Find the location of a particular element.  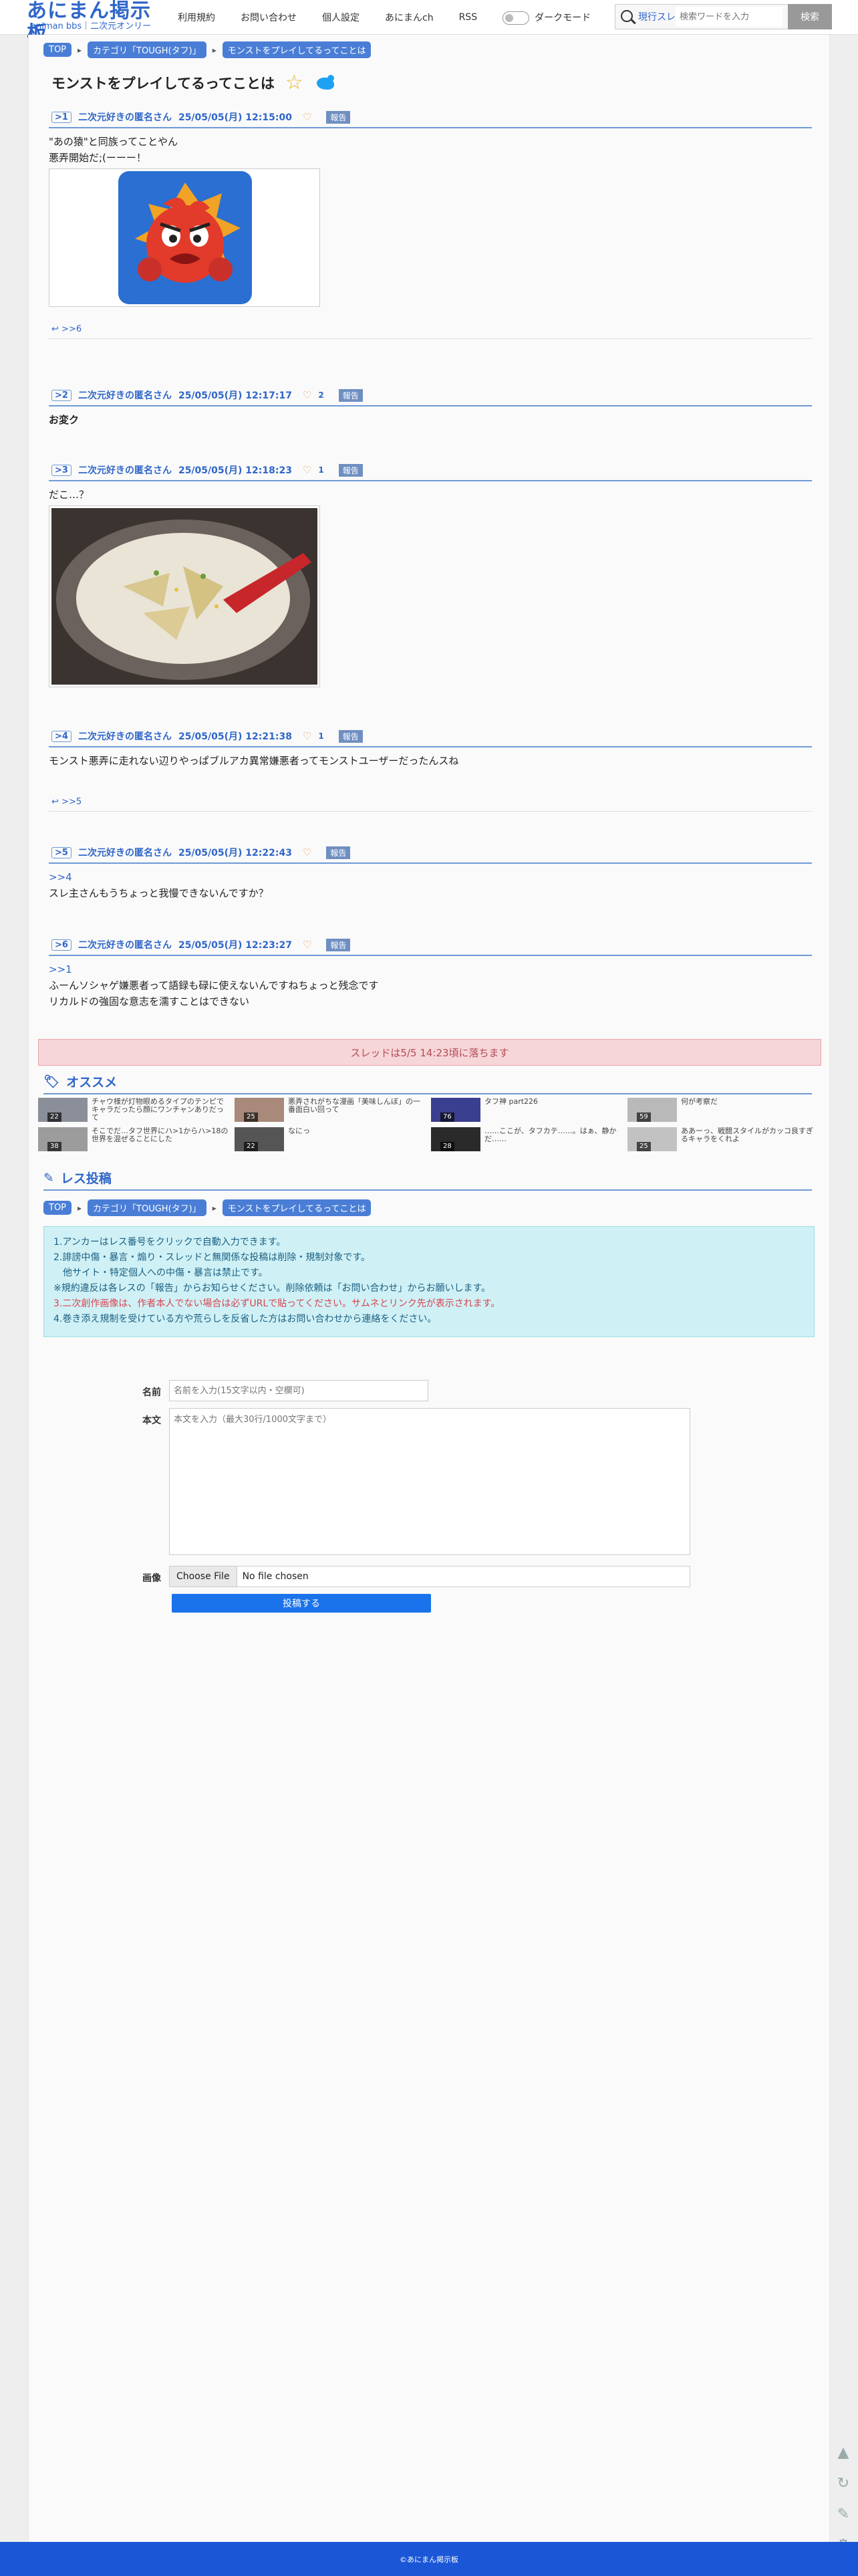

post-number: >6 is located at coordinates (61, 945).